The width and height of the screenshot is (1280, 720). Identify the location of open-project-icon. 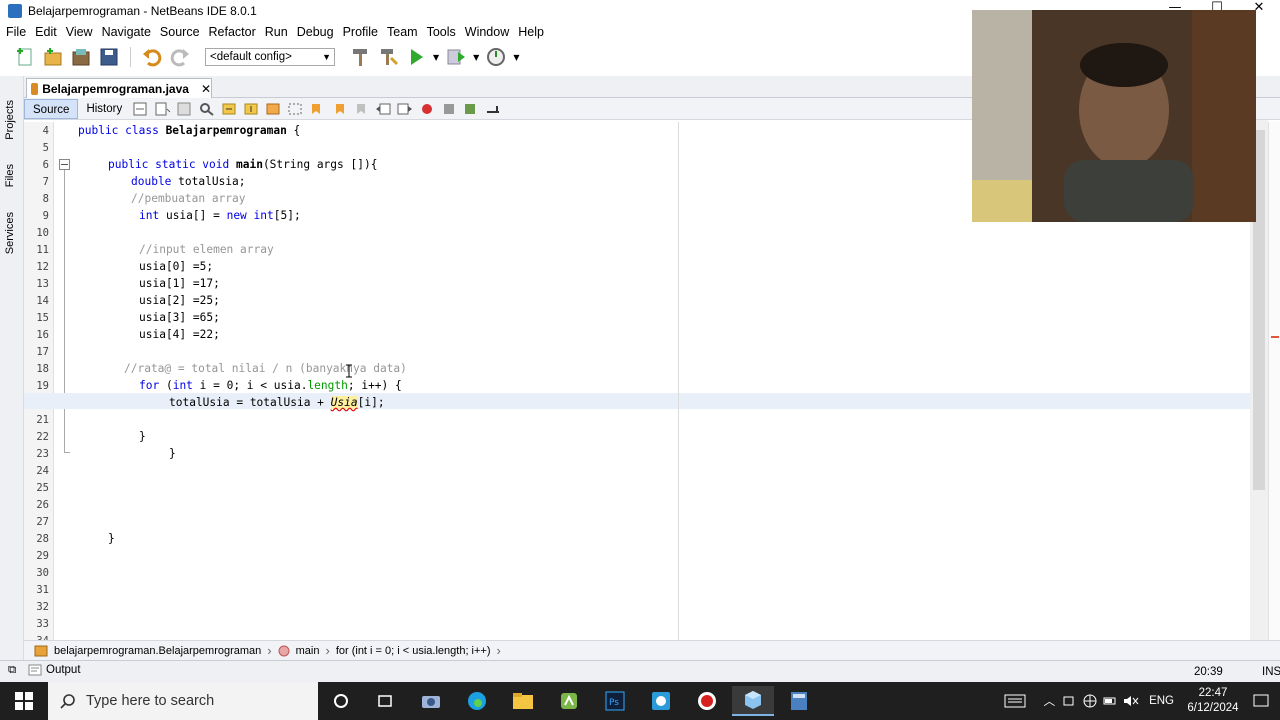
(81, 57).